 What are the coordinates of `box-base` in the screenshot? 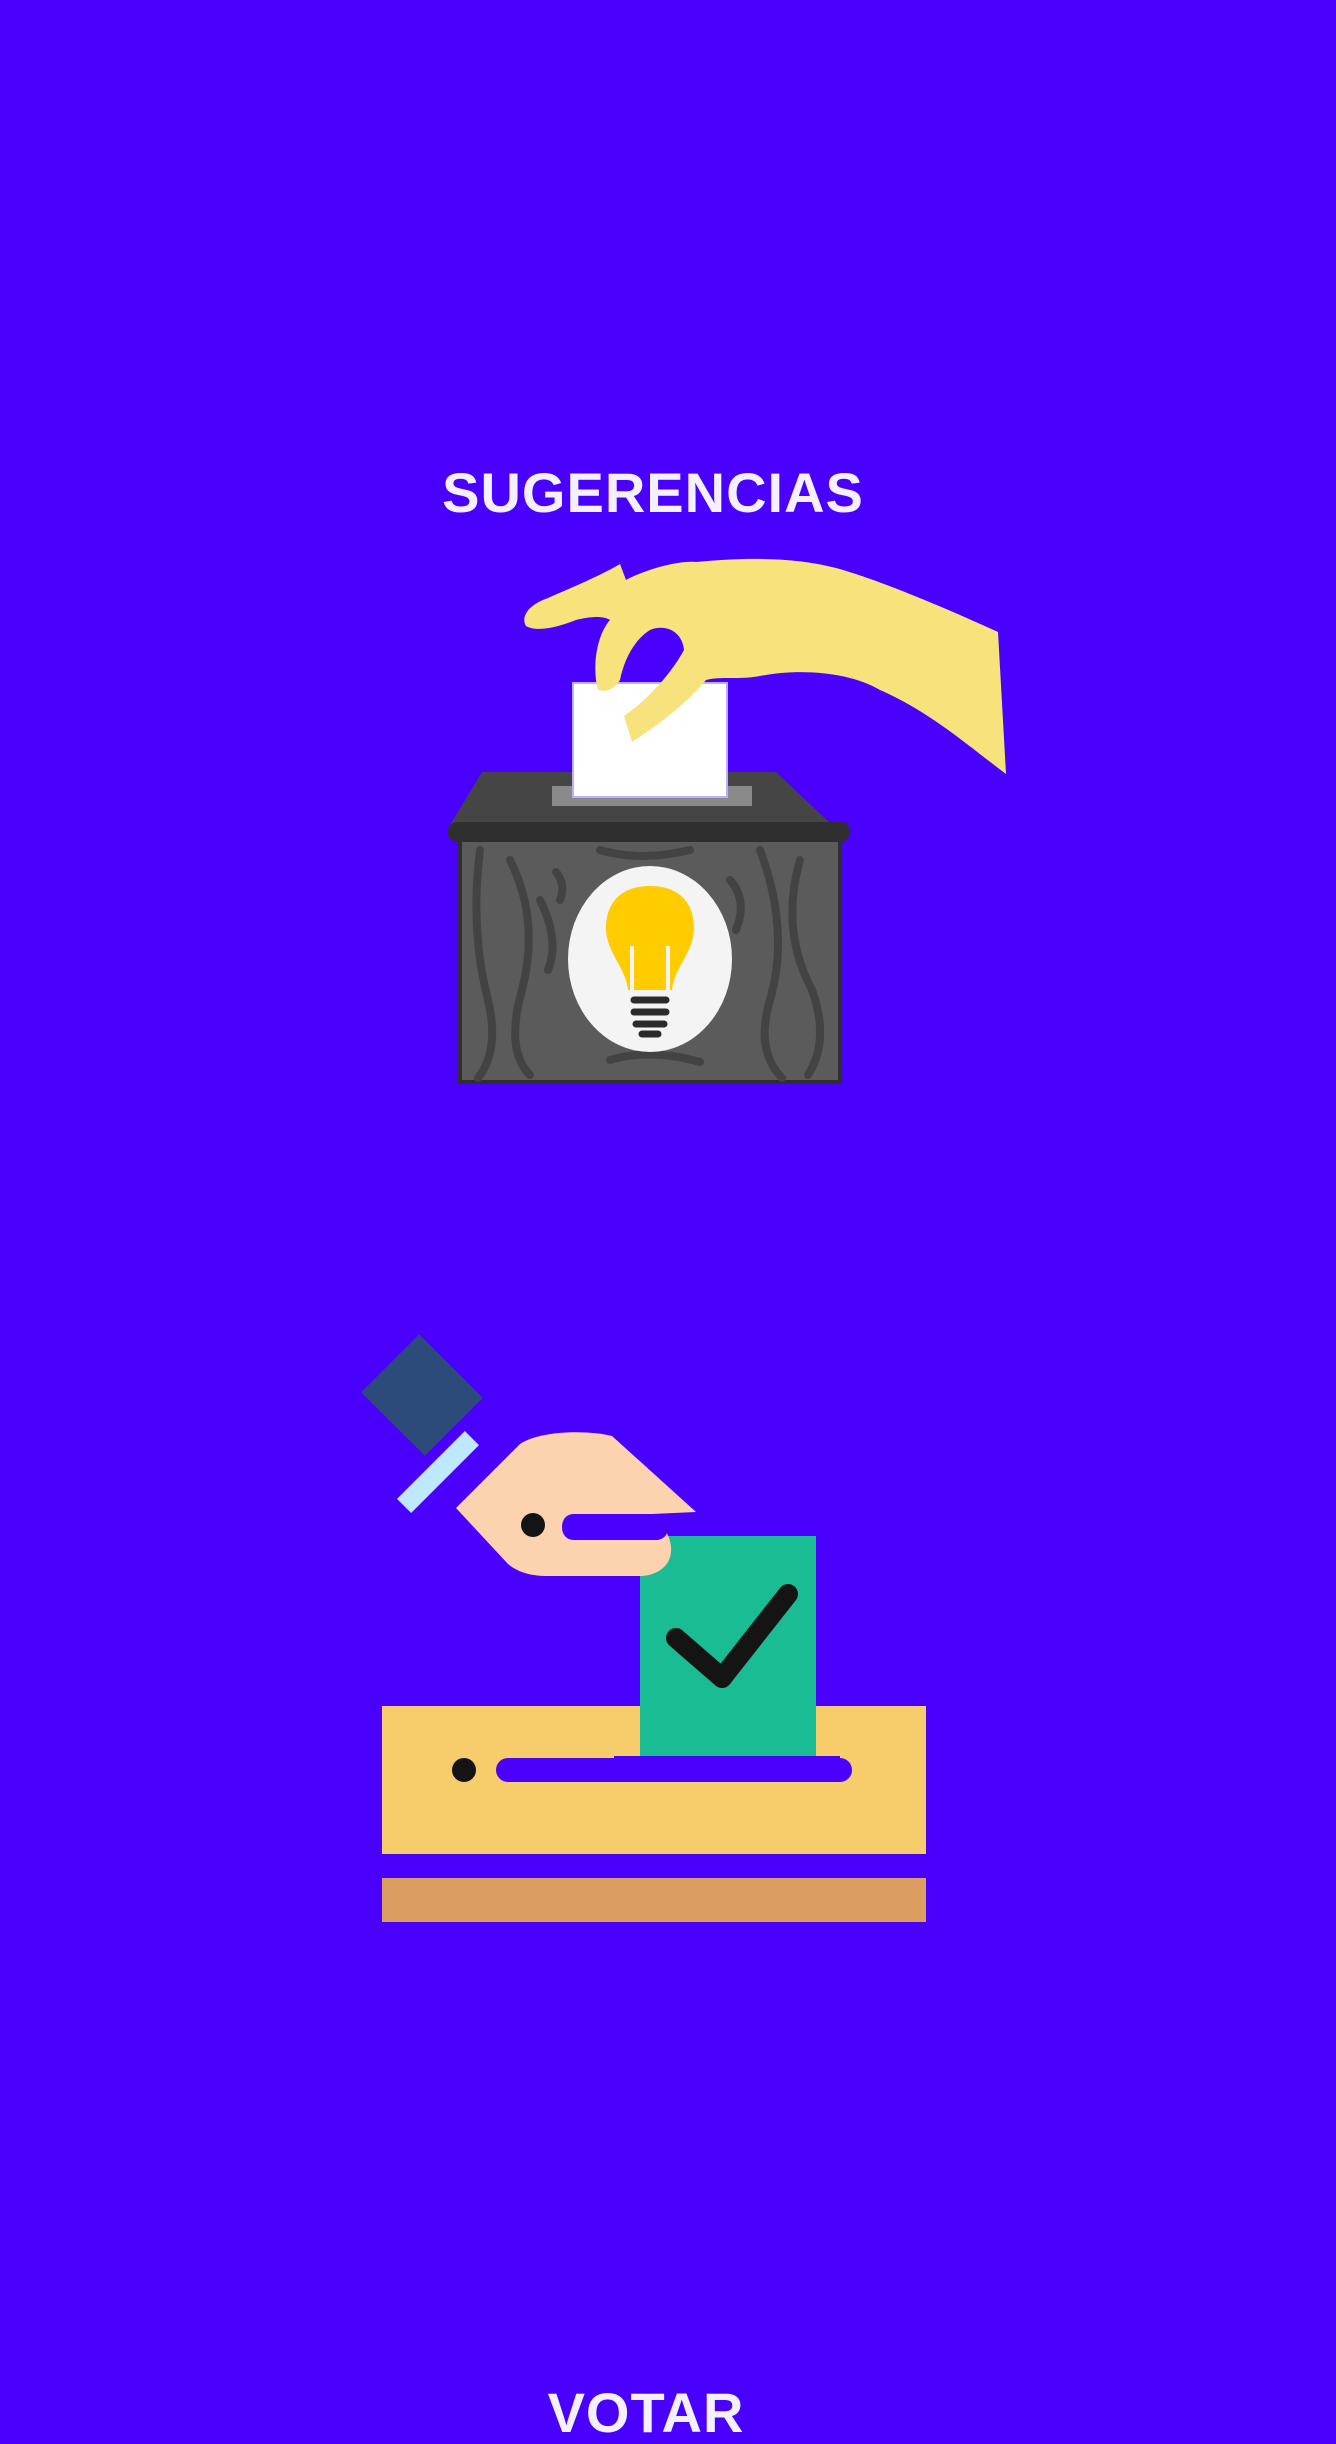 It's located at (654, 1900).